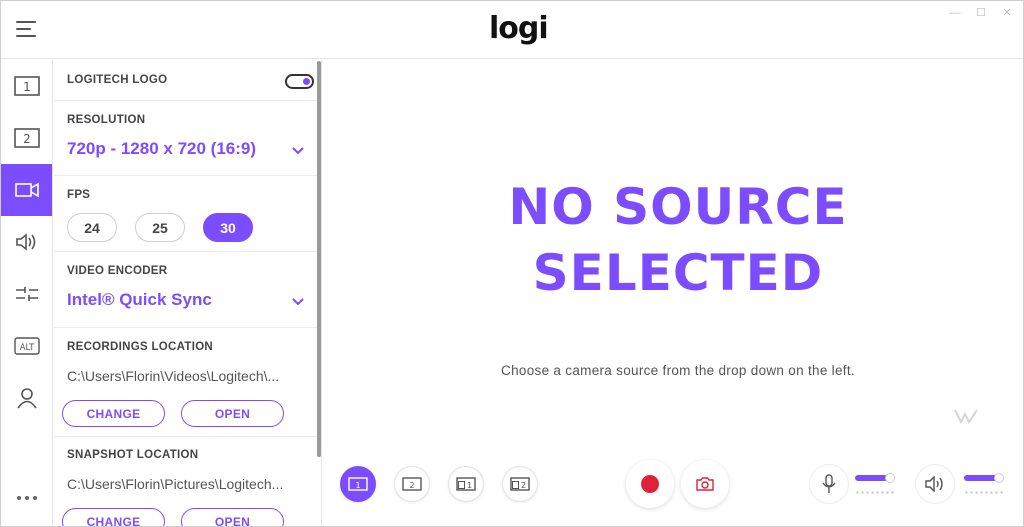  What do you see at coordinates (232, 517) in the screenshot?
I see `snapshot-open-button: OPEN` at bounding box center [232, 517].